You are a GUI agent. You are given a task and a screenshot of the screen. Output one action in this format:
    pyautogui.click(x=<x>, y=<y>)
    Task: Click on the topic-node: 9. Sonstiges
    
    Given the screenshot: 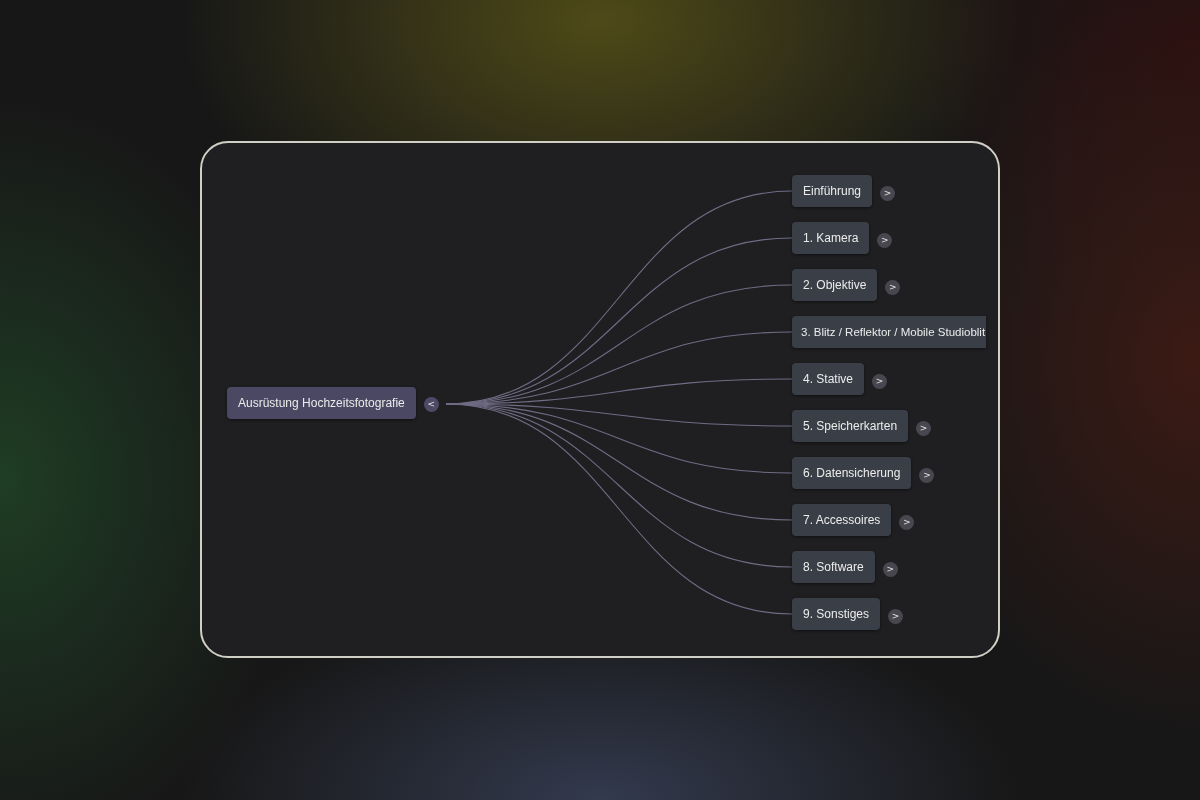 What is the action you would take?
    pyautogui.click(x=836, y=614)
    